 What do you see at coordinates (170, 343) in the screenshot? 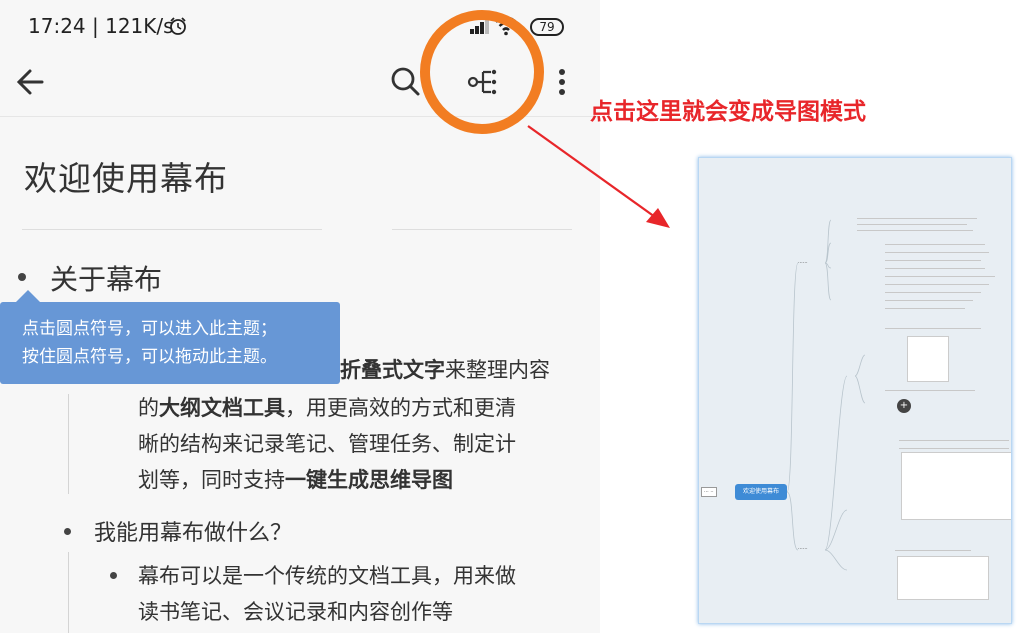
I see `hint-tooltip: 点击圆点符号，可以进入此主题； 按住圆点符号，可以拖动此主题。` at bounding box center [170, 343].